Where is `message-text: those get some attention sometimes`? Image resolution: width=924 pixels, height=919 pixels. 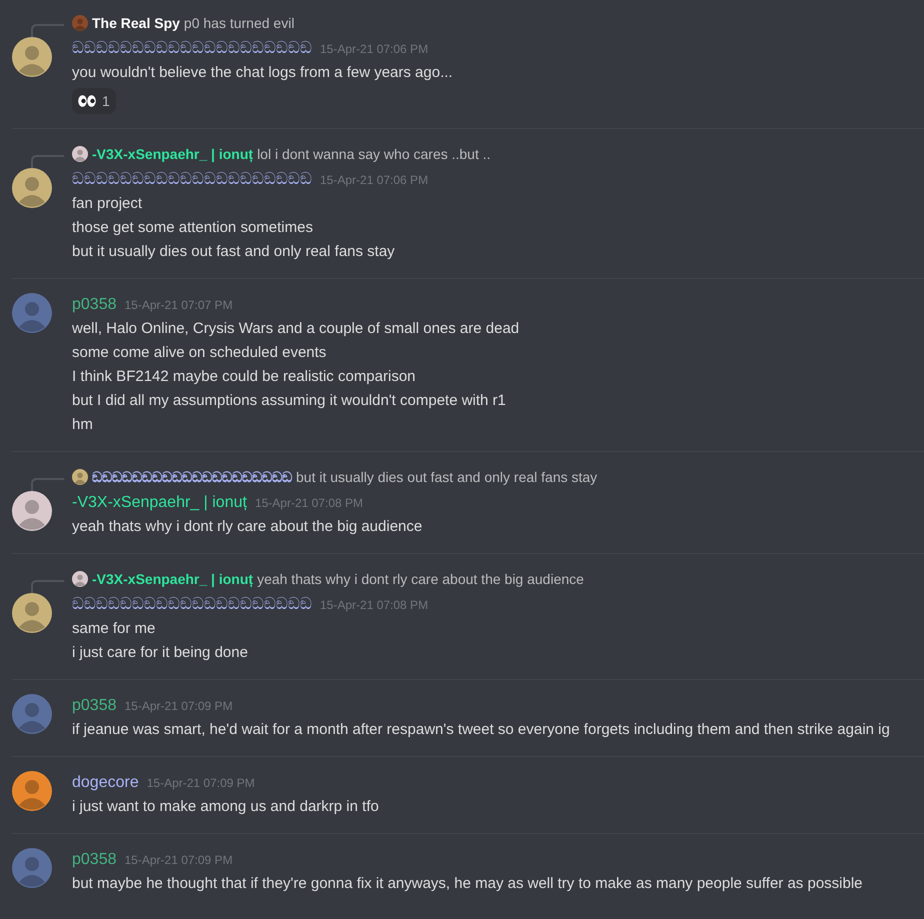 message-text: those get some attention sometimes is located at coordinates (193, 228).